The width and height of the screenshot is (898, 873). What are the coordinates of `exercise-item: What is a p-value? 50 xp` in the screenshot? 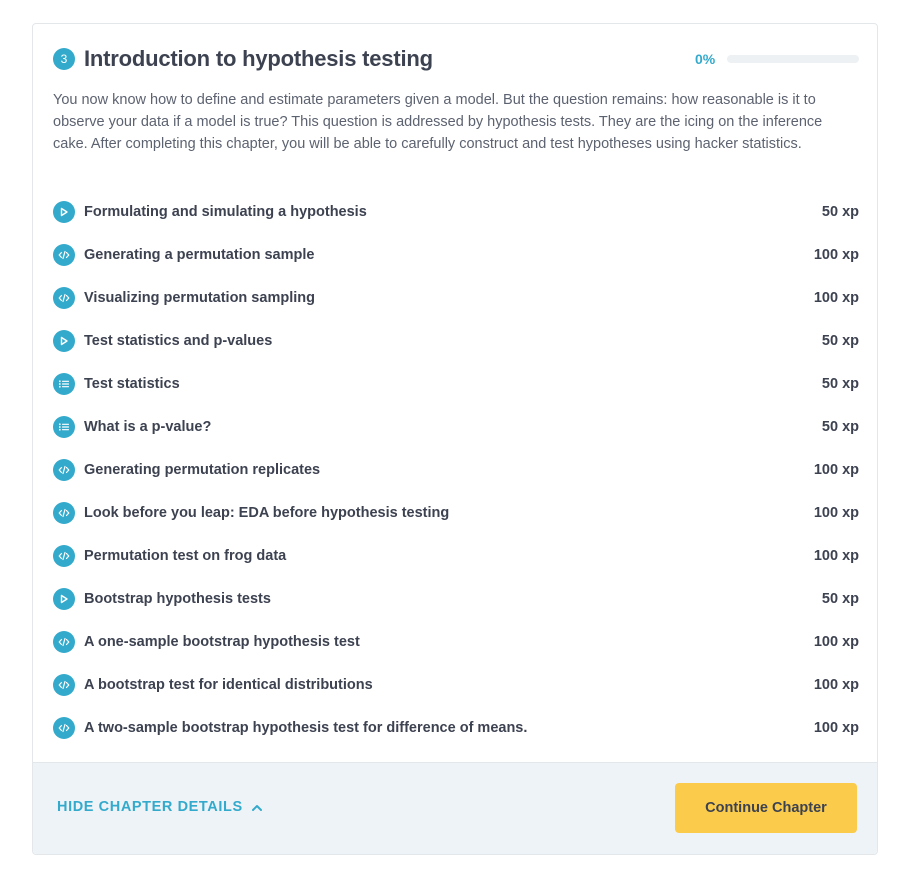 It's located at (456, 426).